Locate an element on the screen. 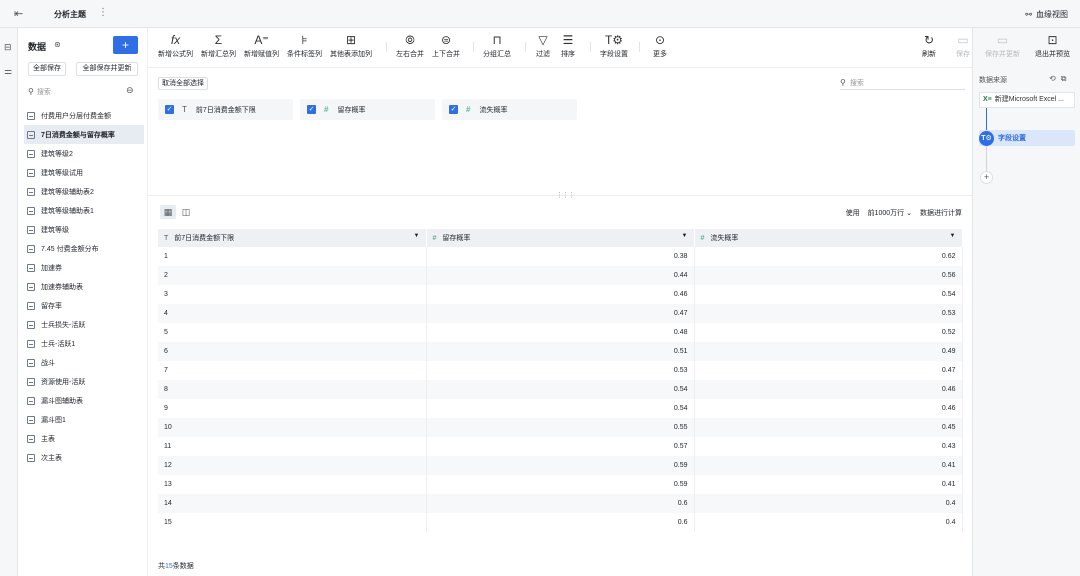  data-list-item: 漏斗图辅助表 is located at coordinates (84, 400).